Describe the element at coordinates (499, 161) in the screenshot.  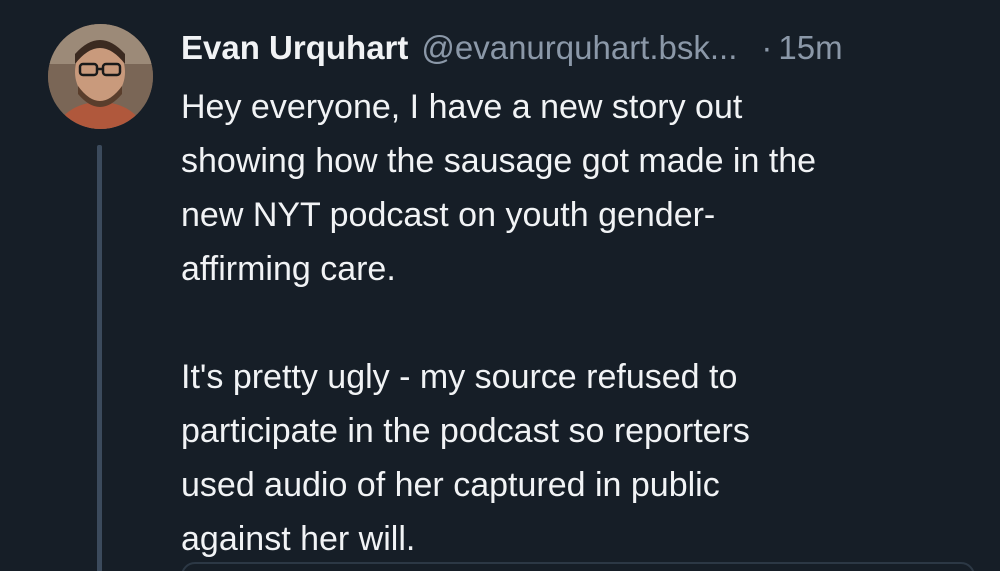
I see `text-line: showing how the sausage got made in the` at that location.